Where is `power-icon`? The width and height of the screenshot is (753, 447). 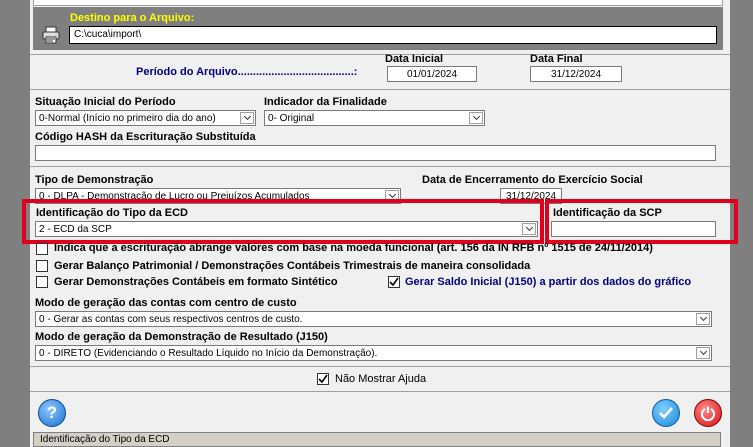
power-icon is located at coordinates (708, 413).